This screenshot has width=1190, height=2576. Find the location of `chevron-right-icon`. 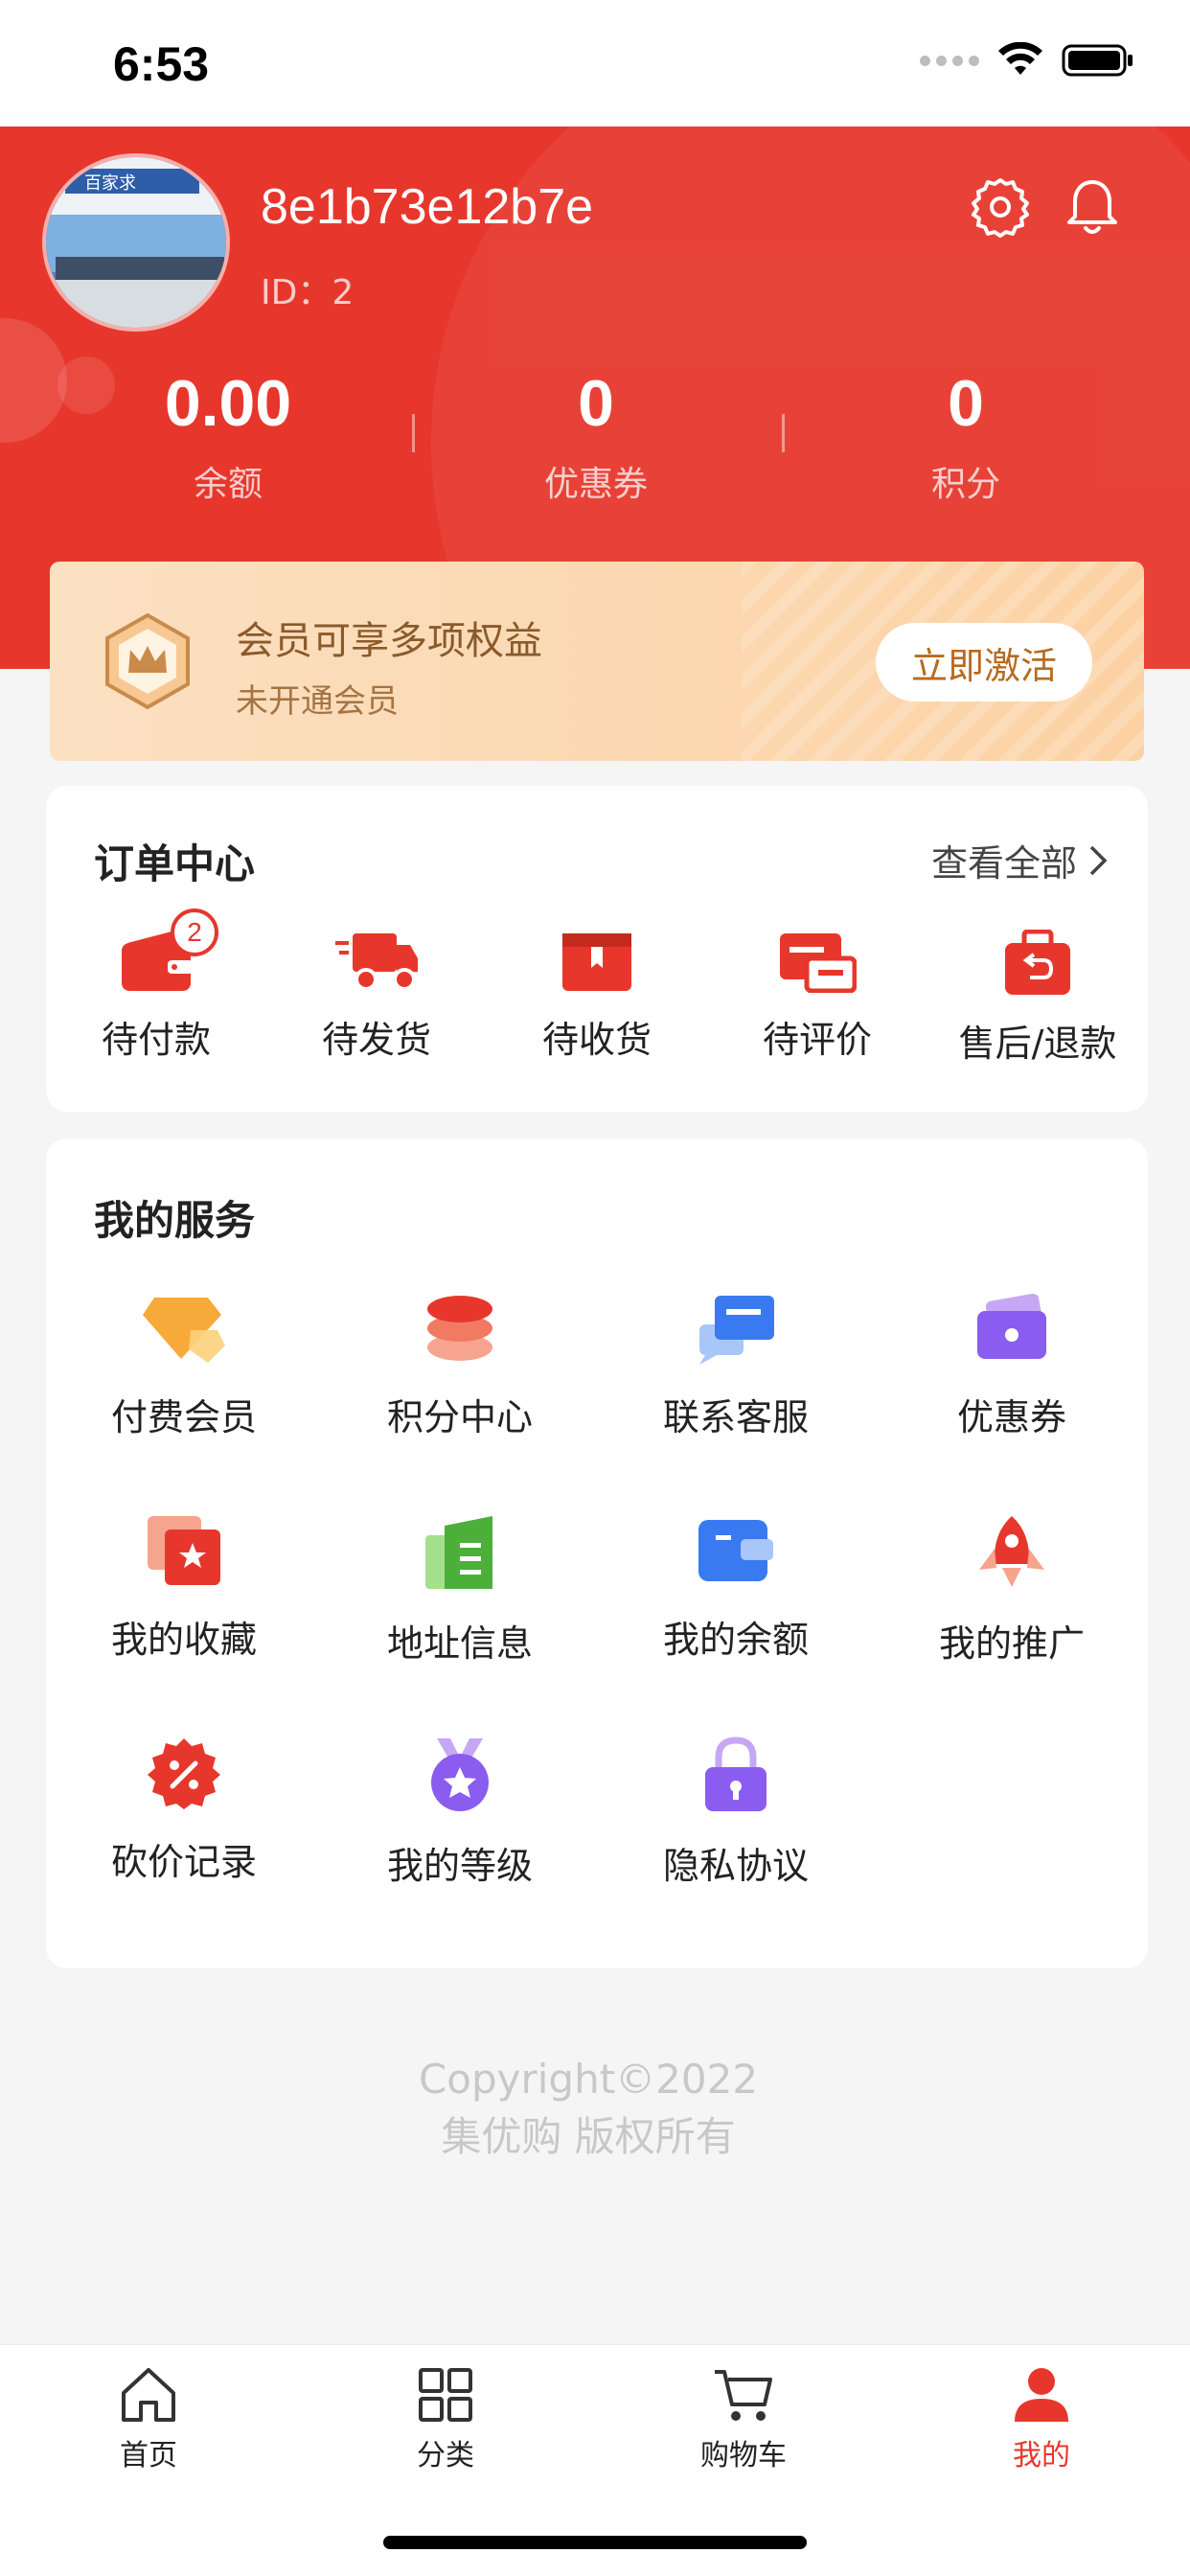

chevron-right-icon is located at coordinates (1099, 860).